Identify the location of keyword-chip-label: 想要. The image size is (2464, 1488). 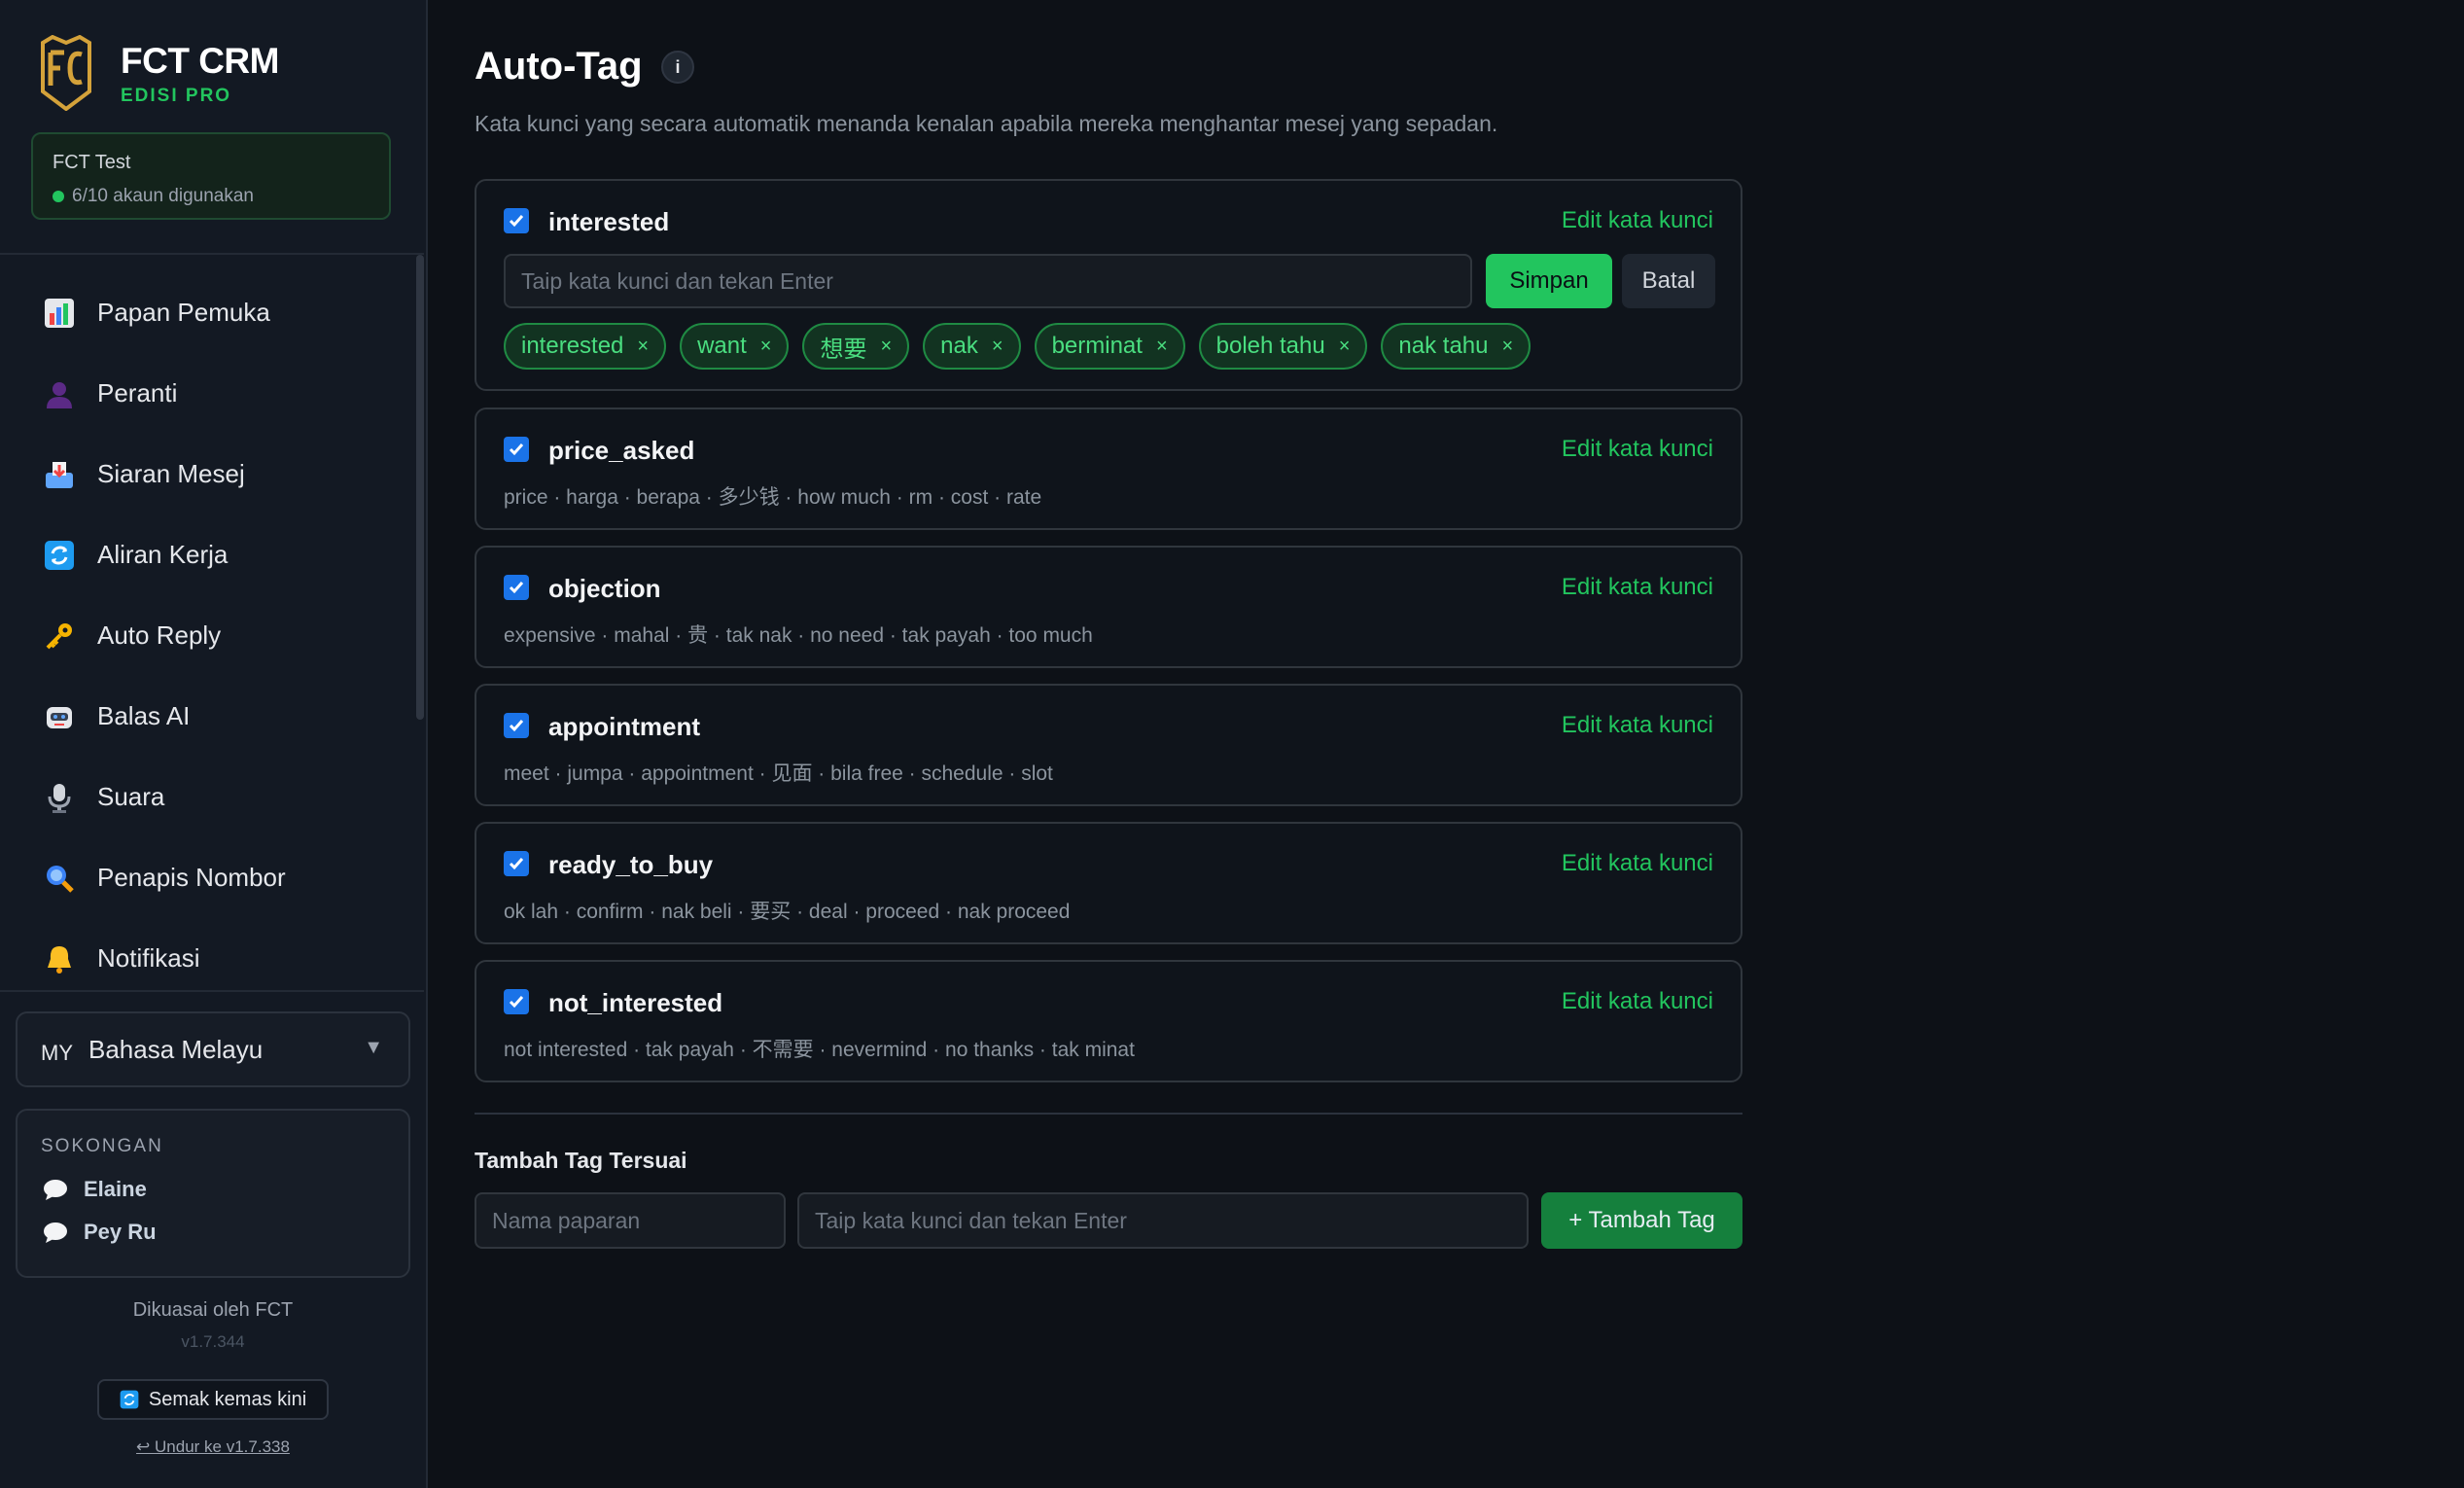
(843, 349).